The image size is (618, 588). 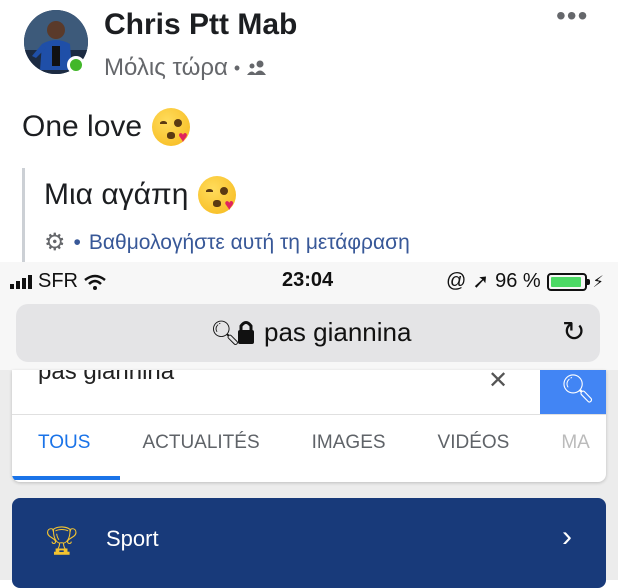 I want to click on translation-quote-bar, so click(x=23, y=215).